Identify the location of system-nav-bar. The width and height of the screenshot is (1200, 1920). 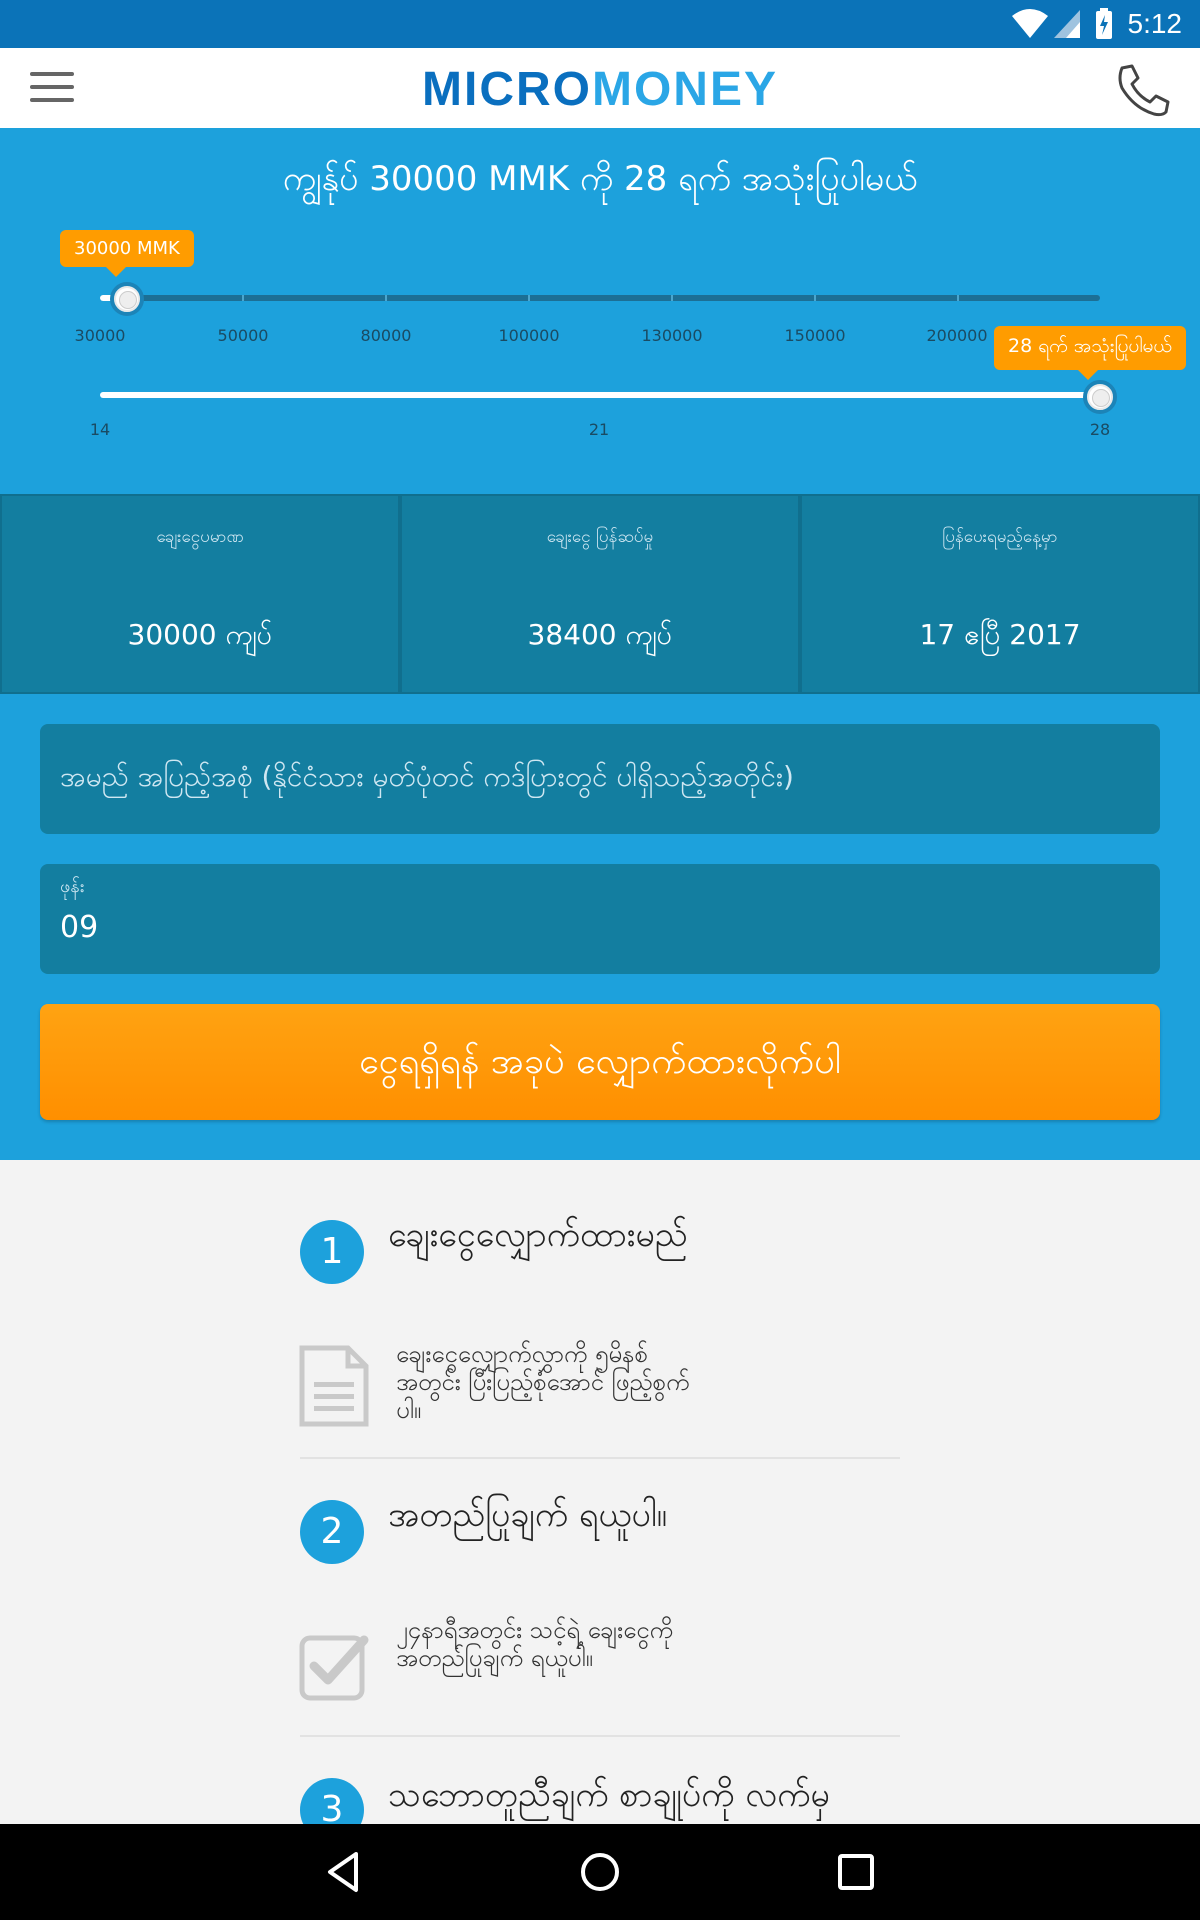
(600, 1872).